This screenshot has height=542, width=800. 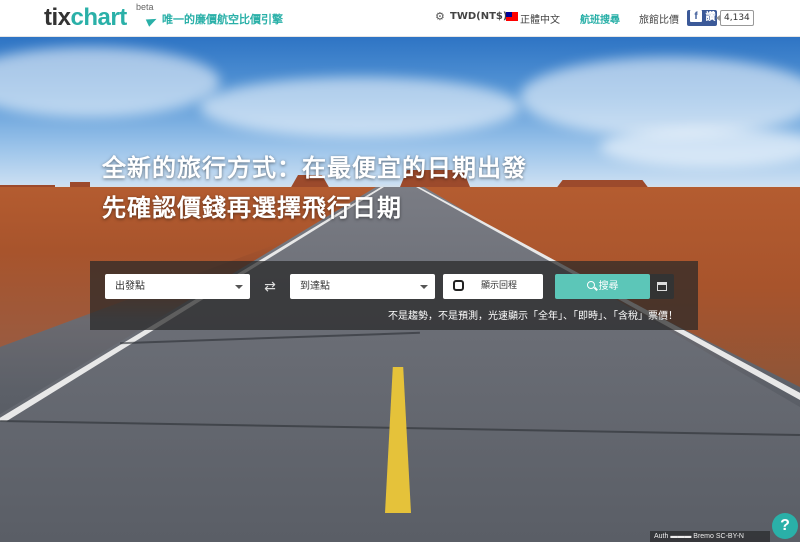 What do you see at coordinates (314, 168) in the screenshot?
I see `hero-headline-primary: 全新的旅行方式：在最便宜的日期出發` at bounding box center [314, 168].